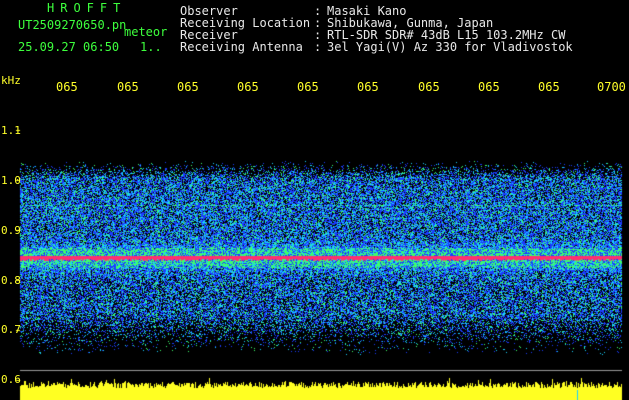  What do you see at coordinates (146, 32) in the screenshot?
I see `file-type-label: meteor` at bounding box center [146, 32].